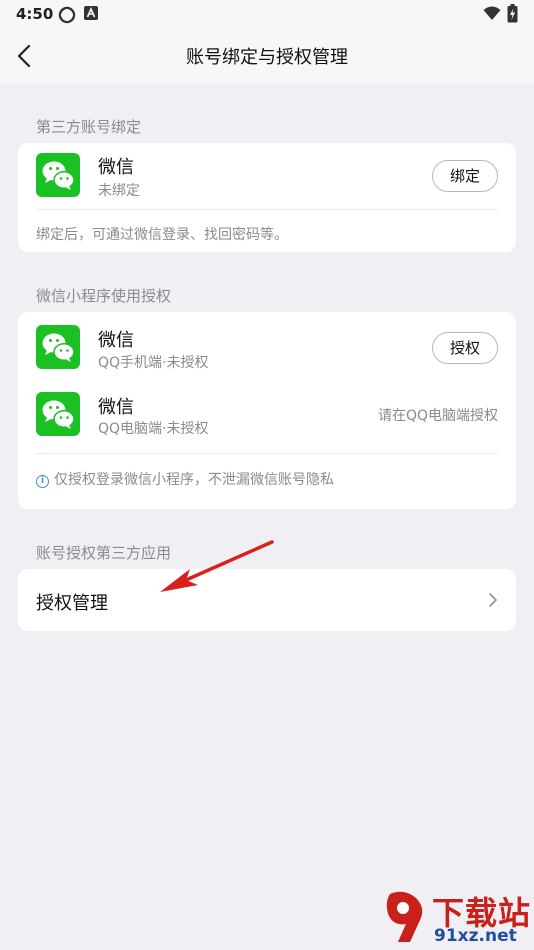  I want to click on annotation-arrow, so click(217, 566).